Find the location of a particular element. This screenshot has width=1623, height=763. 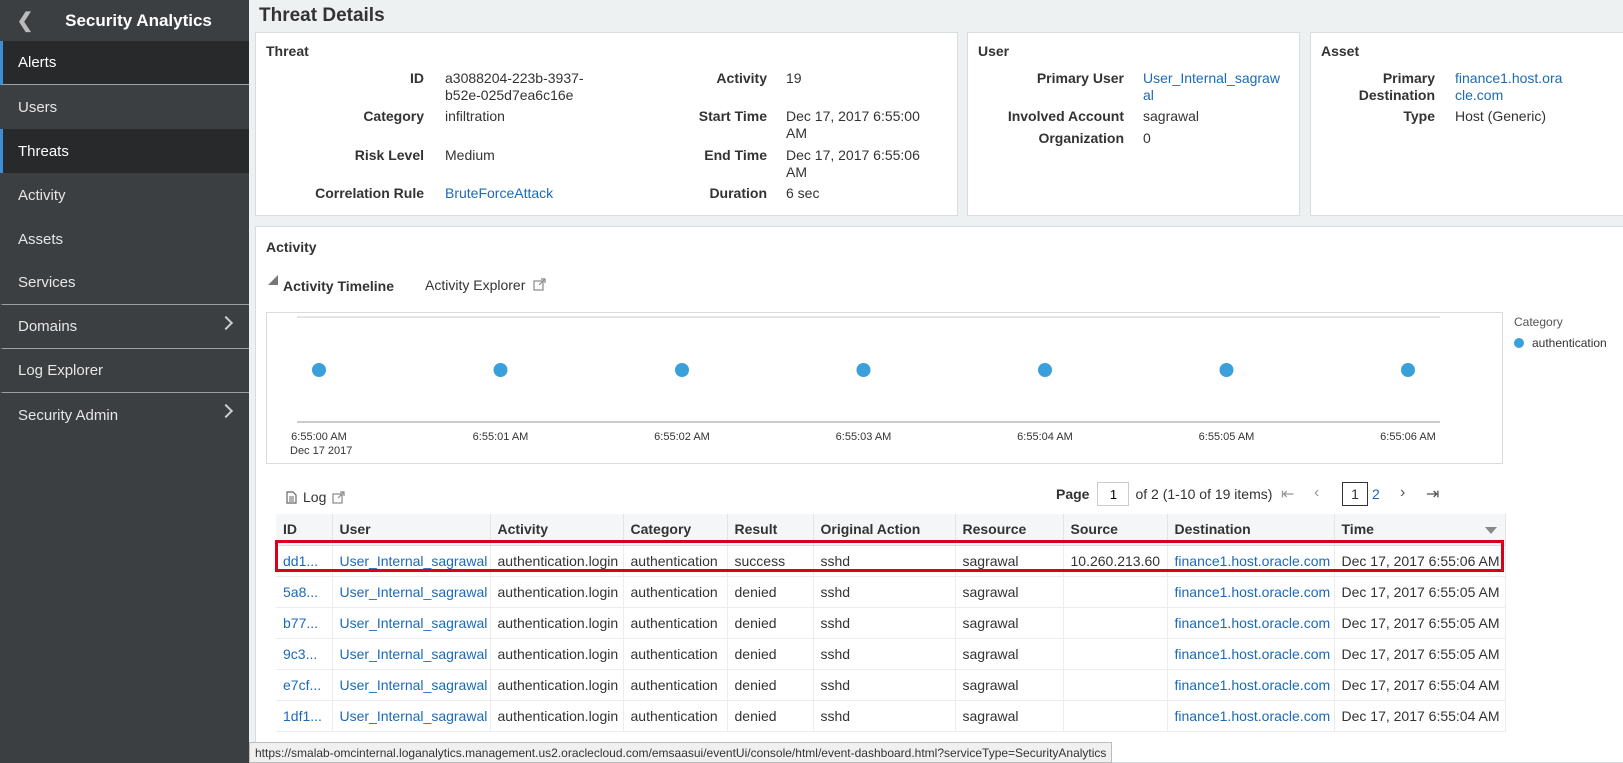

legend-item-authentication: authentication is located at coordinates (1560, 343).